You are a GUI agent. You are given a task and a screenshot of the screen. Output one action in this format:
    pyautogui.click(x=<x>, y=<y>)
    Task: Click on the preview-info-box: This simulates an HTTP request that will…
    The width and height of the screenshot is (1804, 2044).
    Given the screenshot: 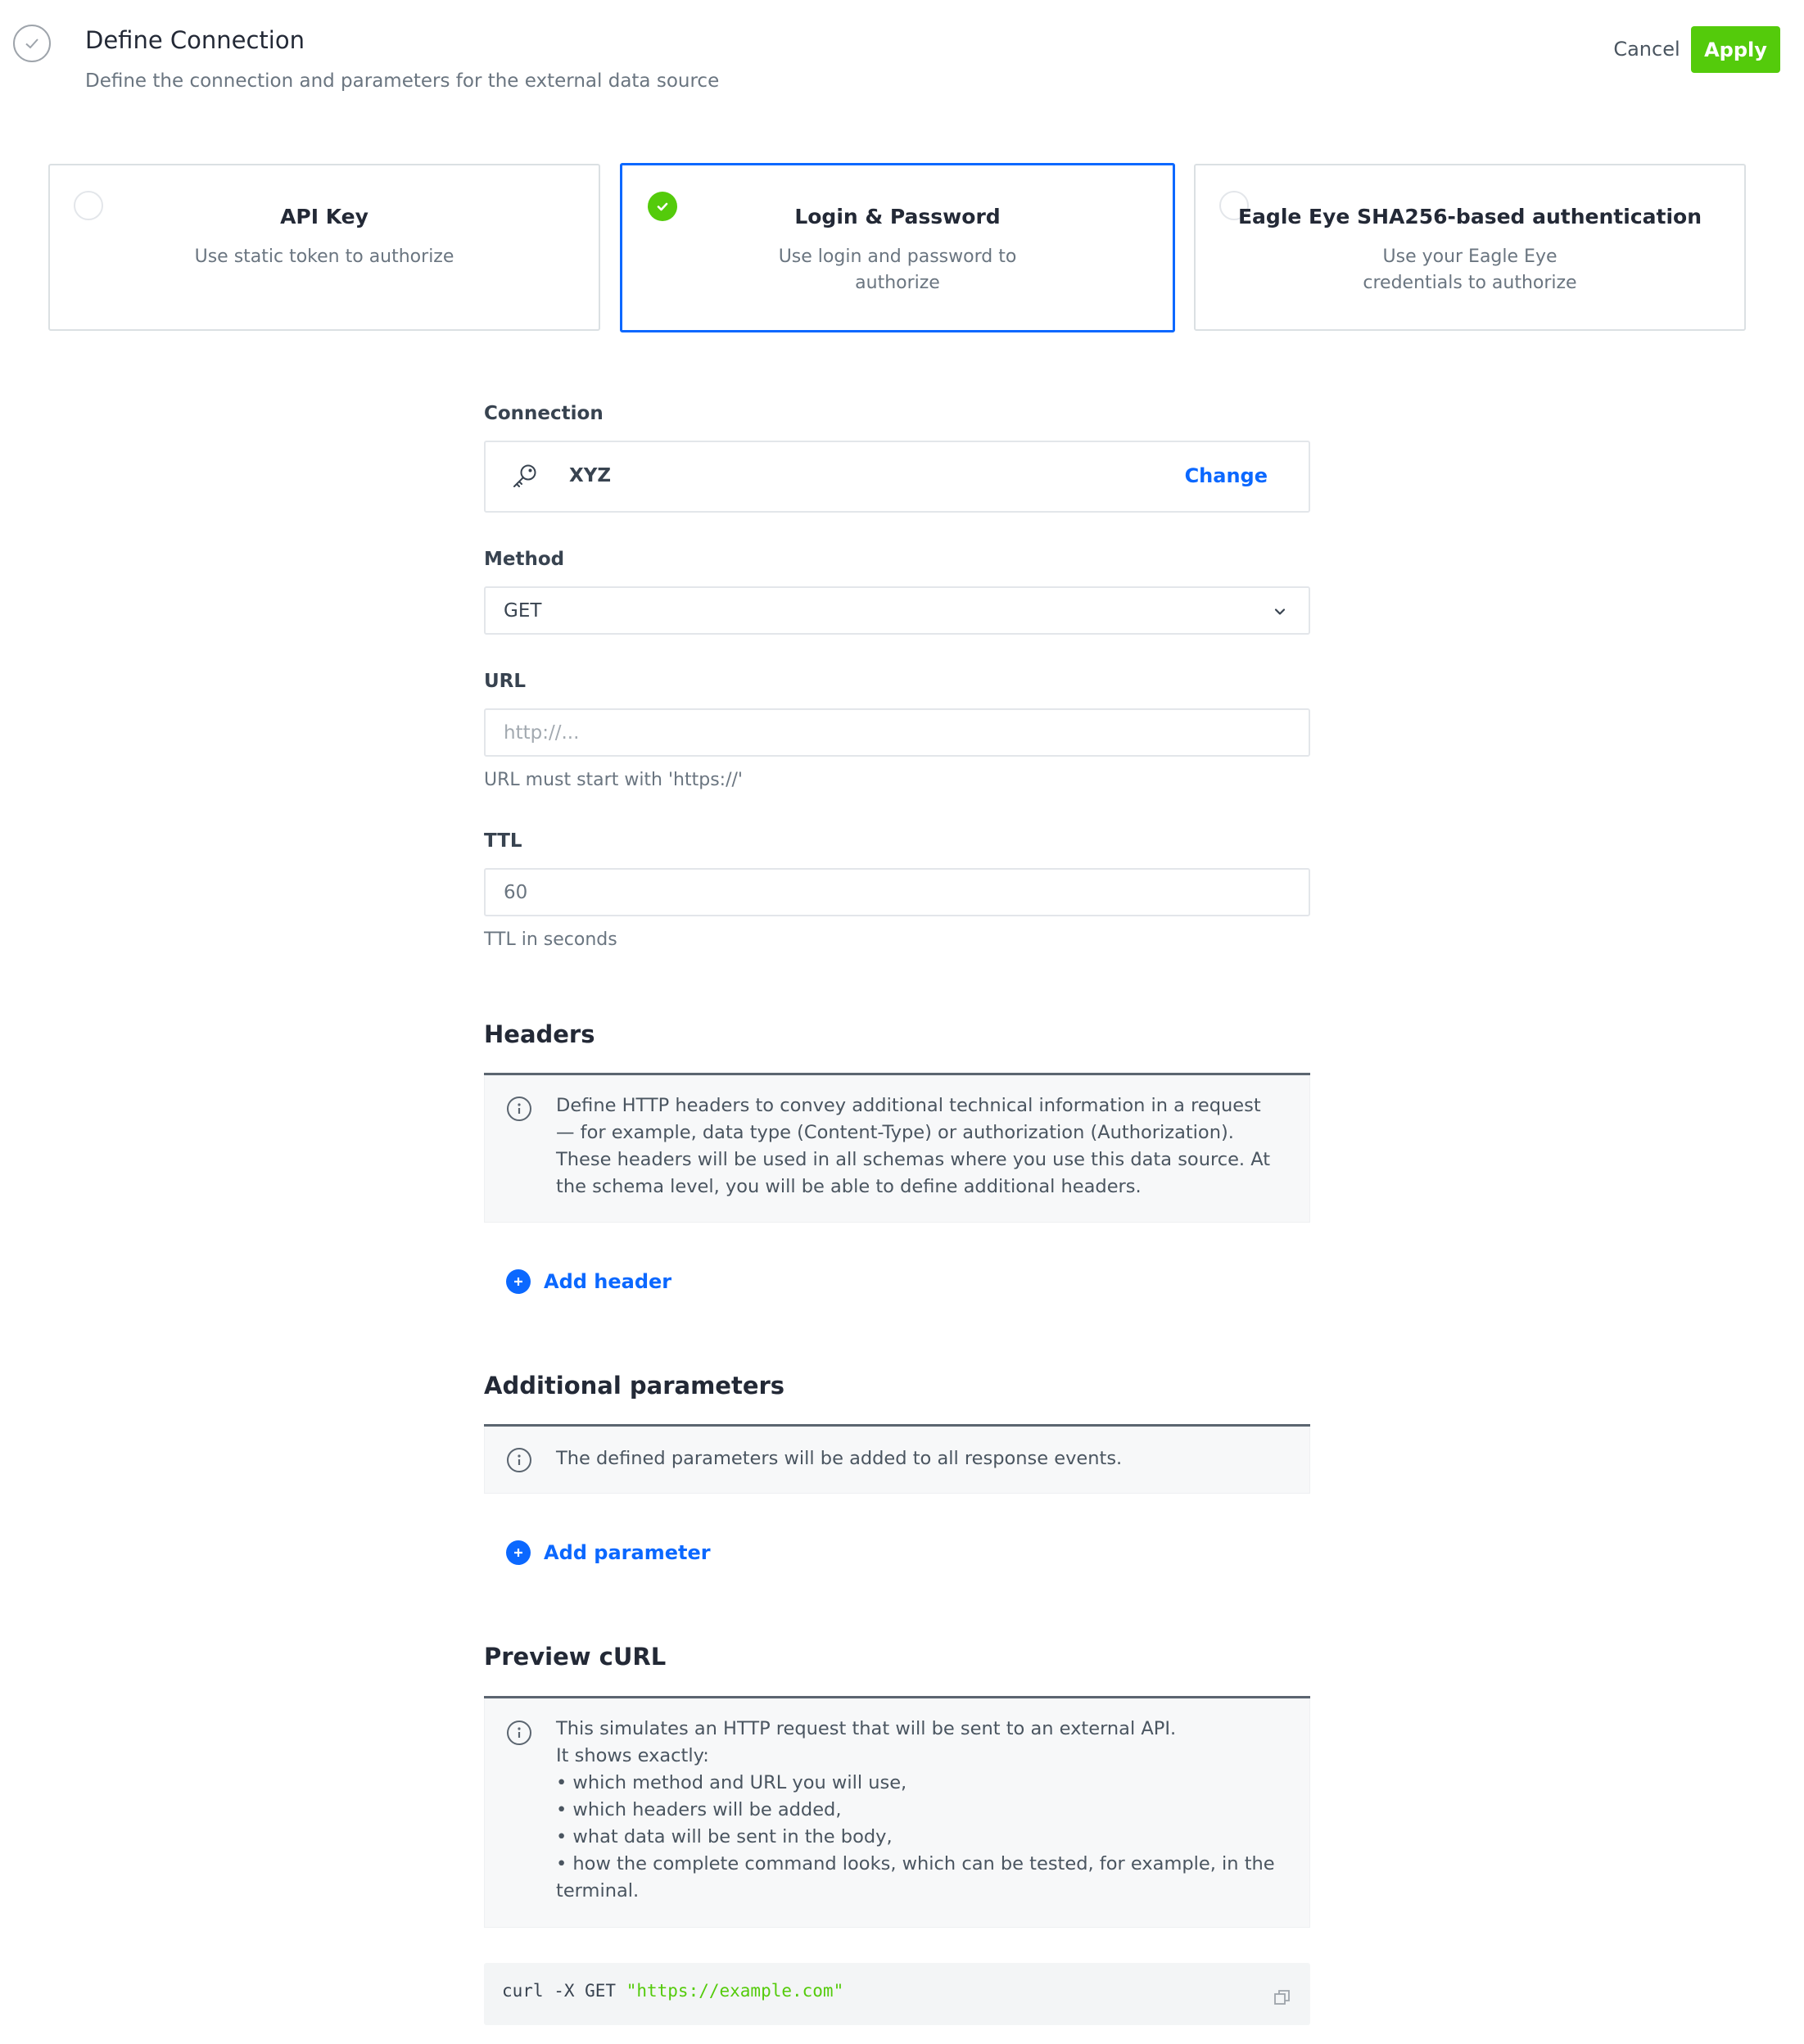 What is the action you would take?
    pyautogui.click(x=897, y=1813)
    